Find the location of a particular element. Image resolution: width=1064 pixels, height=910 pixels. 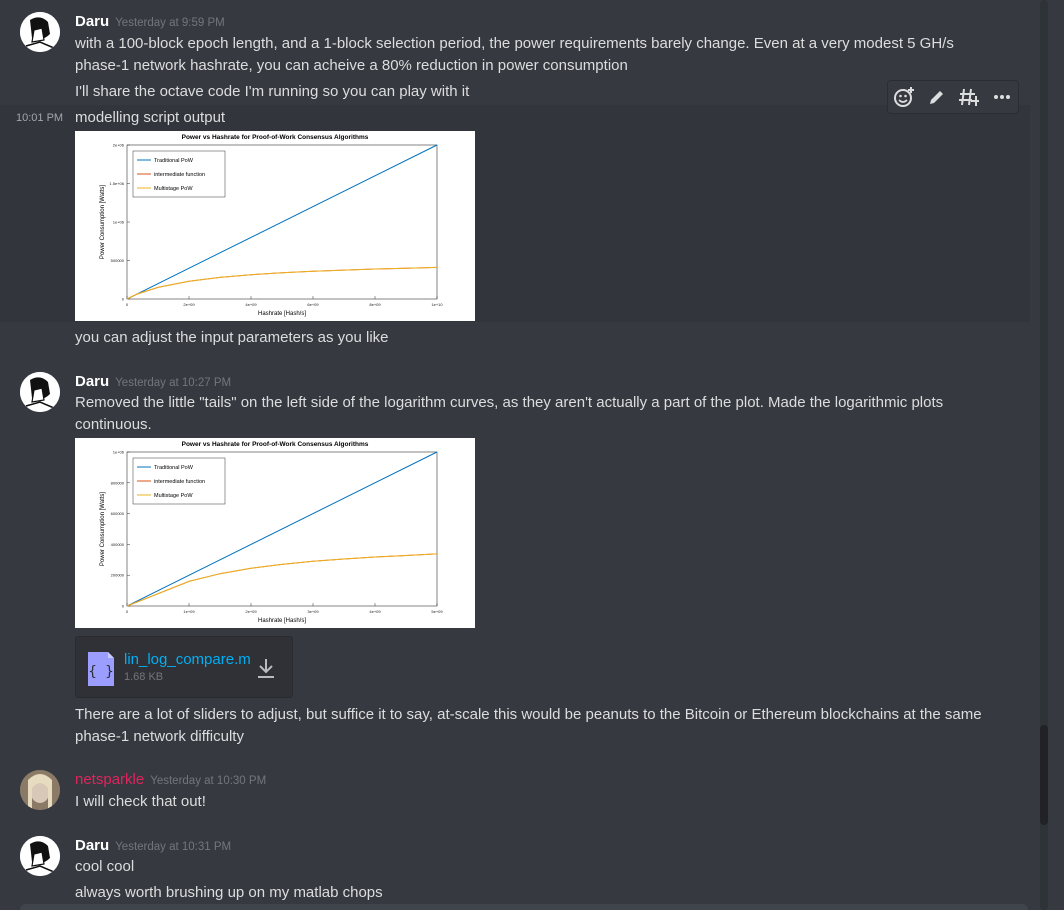

x-tick-label: 1e+10 is located at coordinates (437, 304).